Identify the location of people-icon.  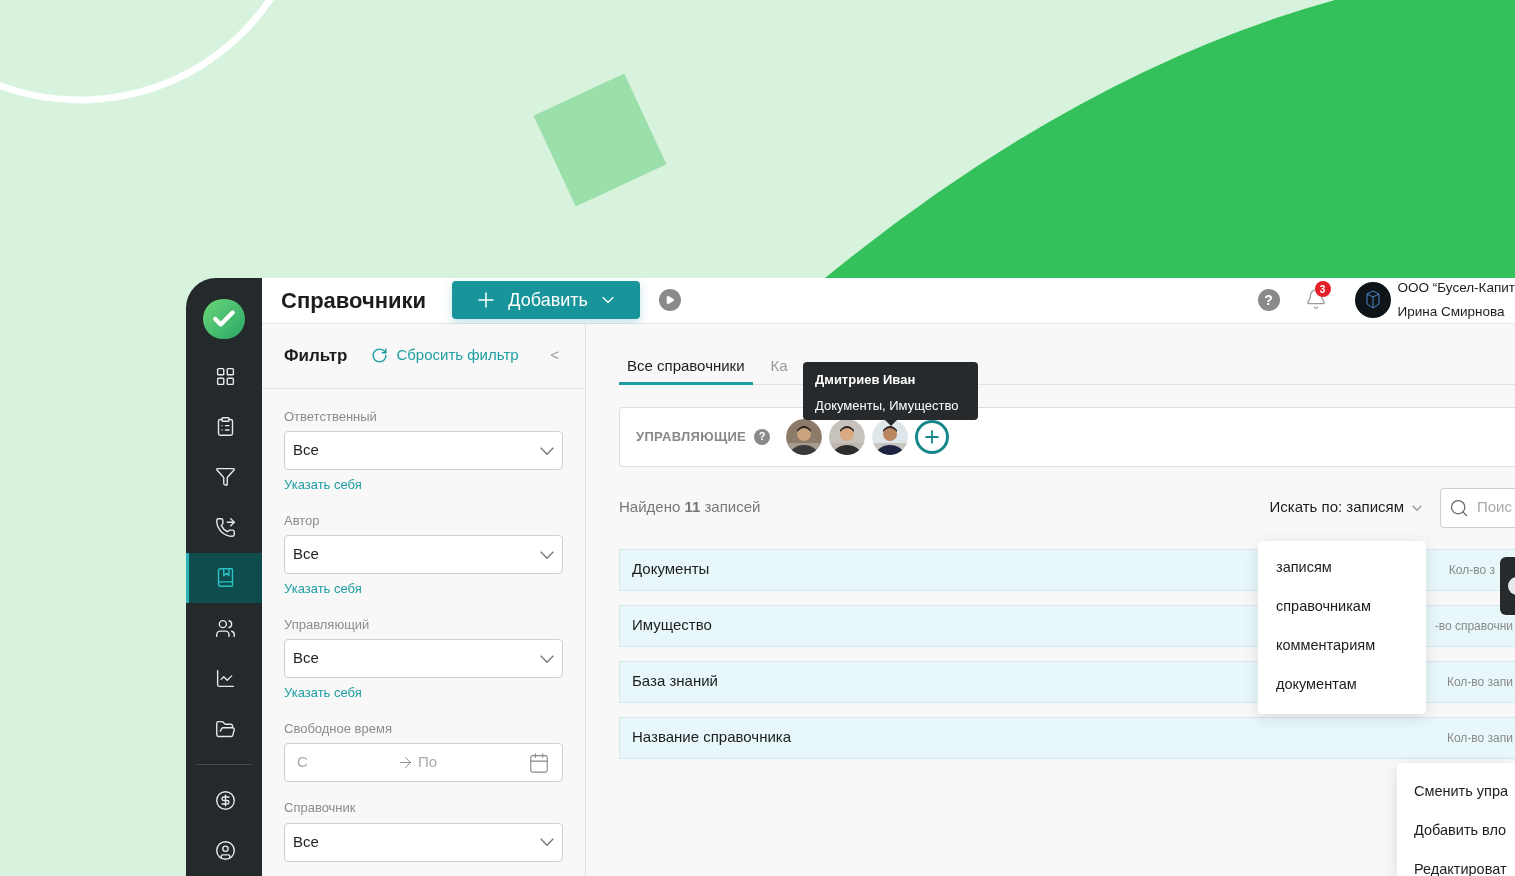
(225, 628).